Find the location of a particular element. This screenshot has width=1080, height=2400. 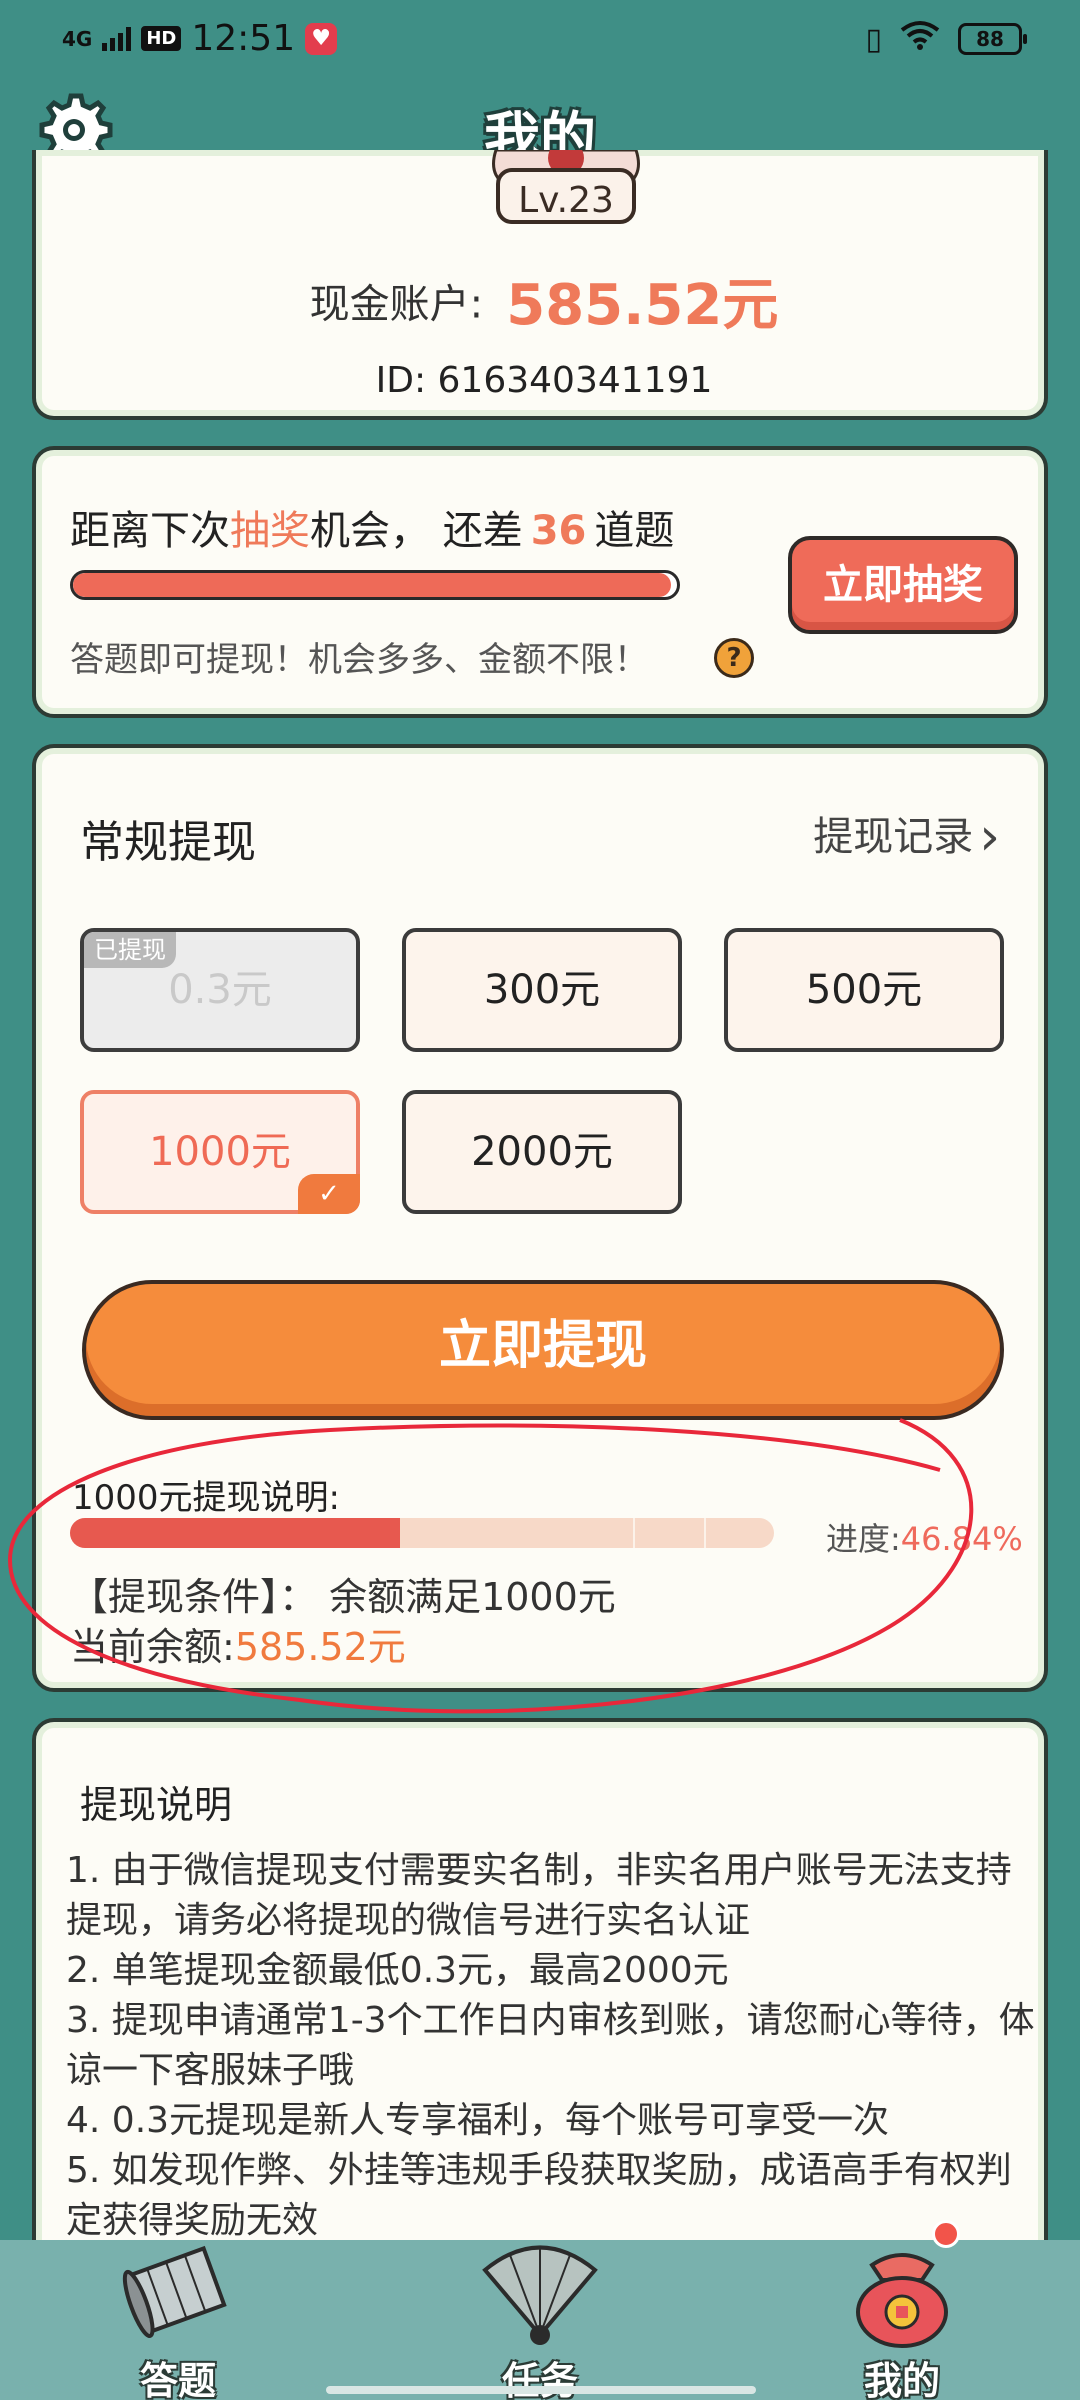

lucky-bag-icon is located at coordinates (902, 2300).